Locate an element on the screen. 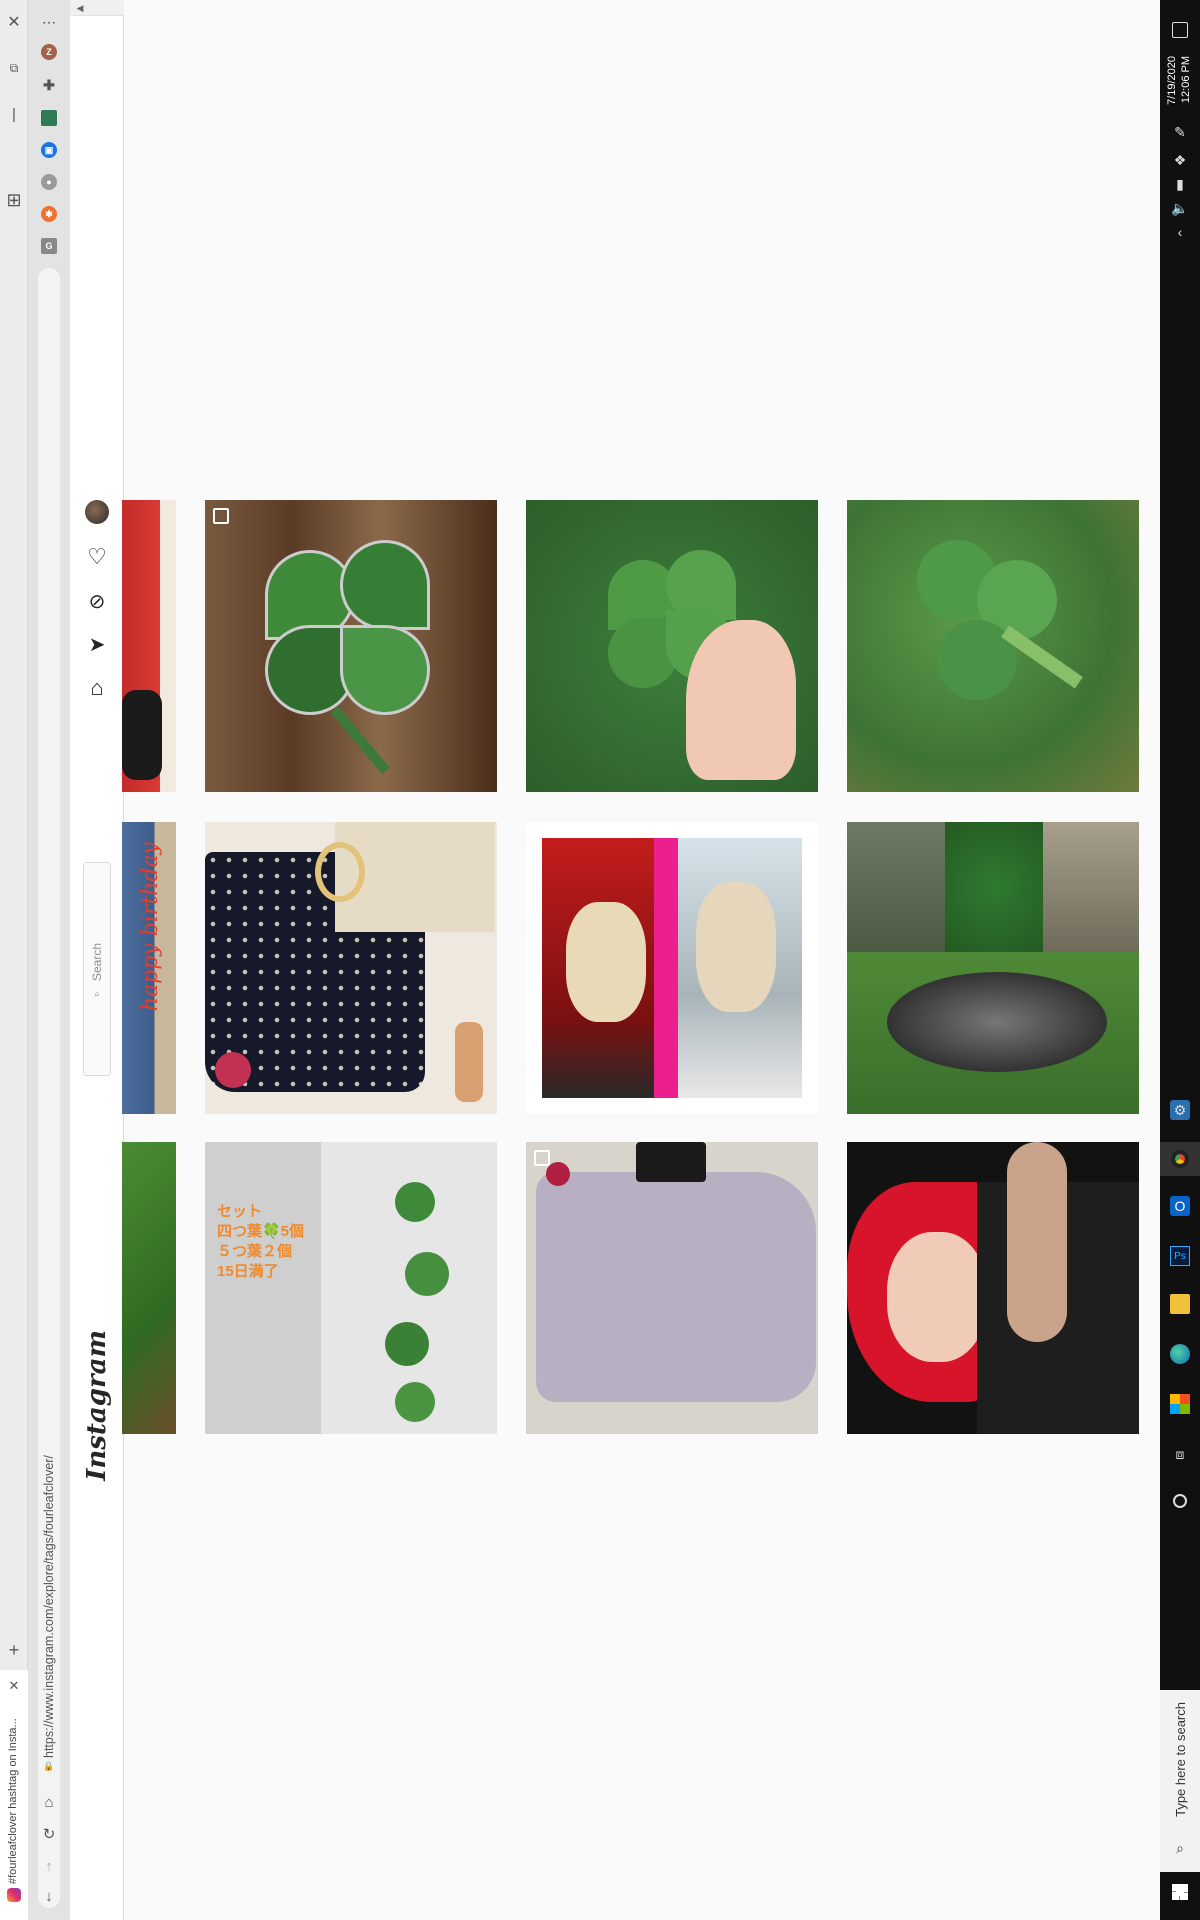 The image size is (1200, 1920). post-anime-collage is located at coordinates (672, 968).